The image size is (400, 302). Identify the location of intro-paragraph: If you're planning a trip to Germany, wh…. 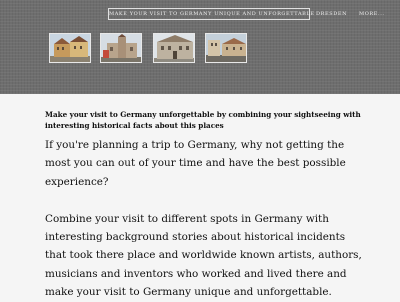
(195, 163).